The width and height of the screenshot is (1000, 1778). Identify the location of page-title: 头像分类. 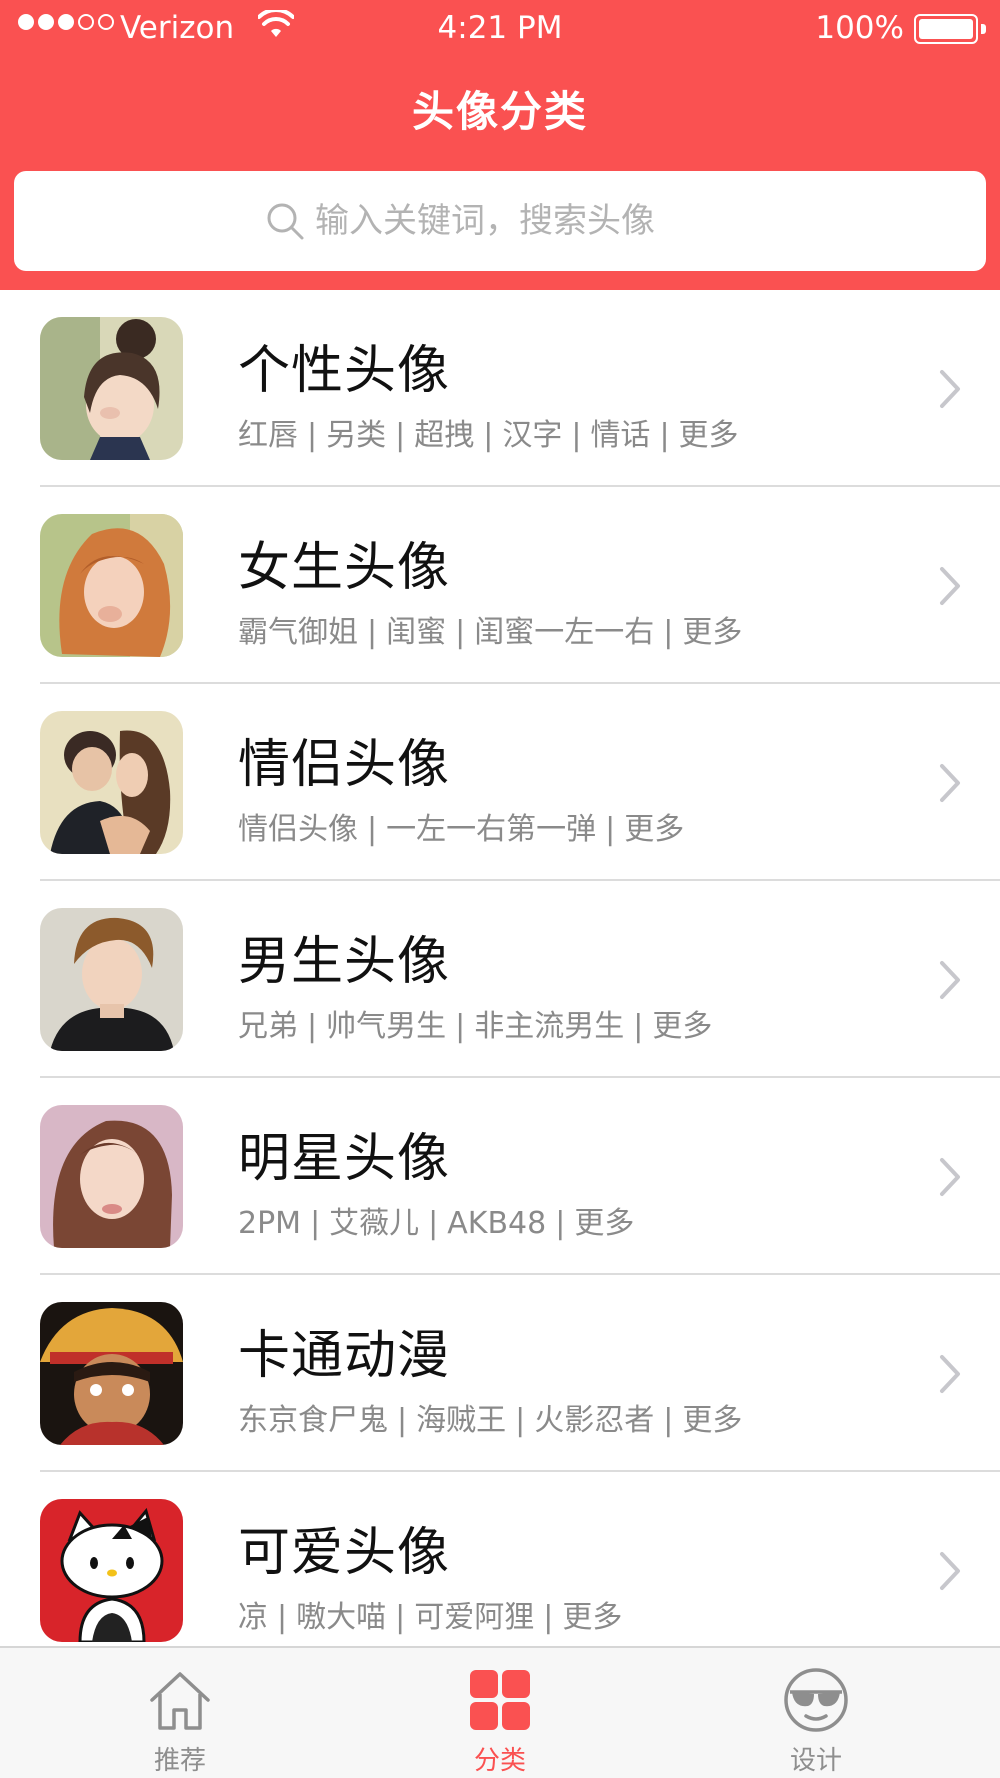
(499, 111).